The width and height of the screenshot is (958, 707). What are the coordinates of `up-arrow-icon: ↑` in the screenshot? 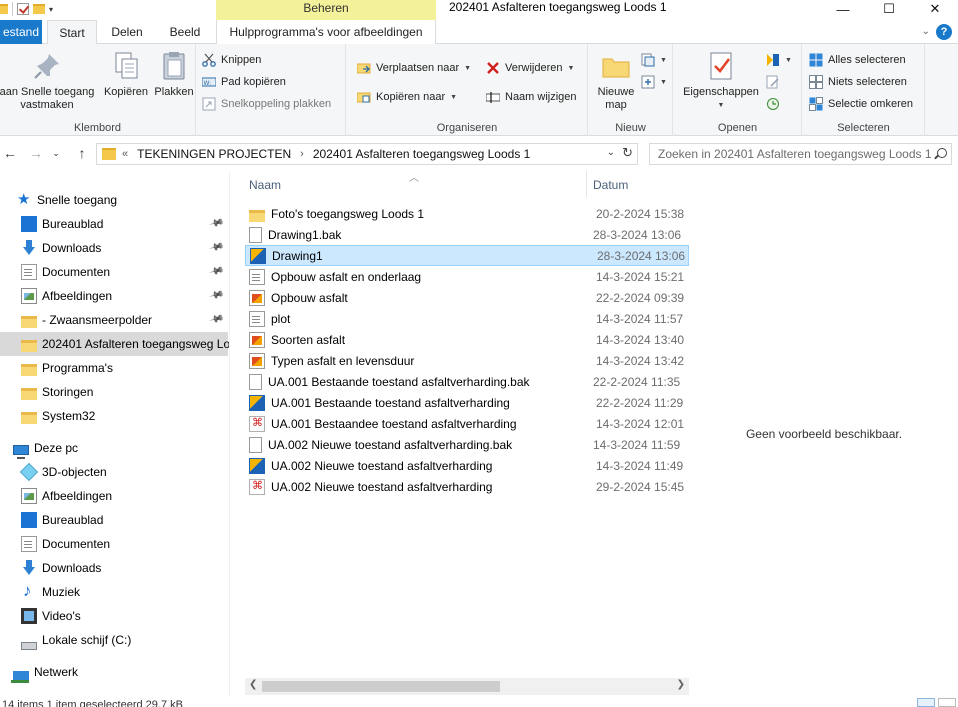 It's located at (82, 153).